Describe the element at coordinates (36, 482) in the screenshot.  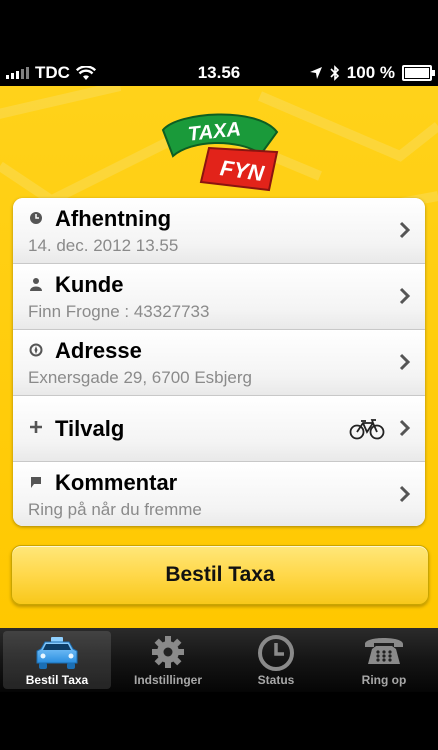
I see `comment-icon` at that location.